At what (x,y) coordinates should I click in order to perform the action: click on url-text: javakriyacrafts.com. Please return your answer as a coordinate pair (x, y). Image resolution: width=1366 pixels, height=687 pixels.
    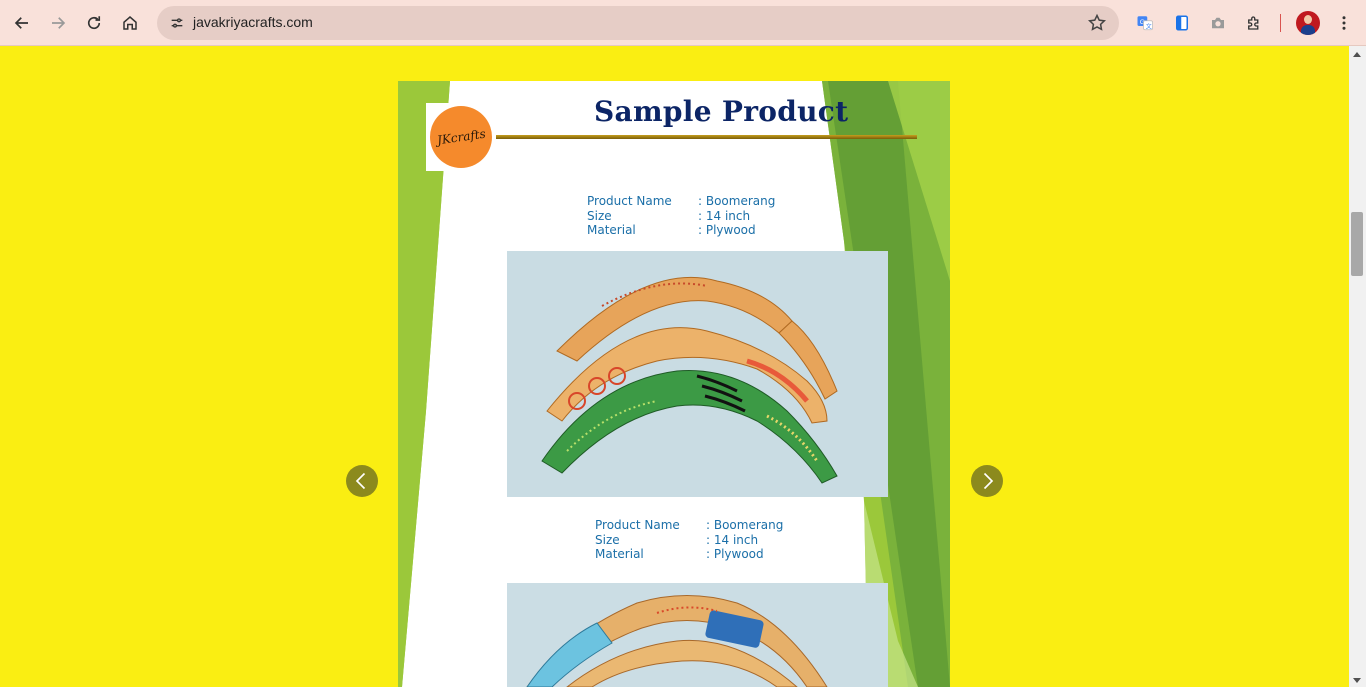
    Looking at the image, I should click on (253, 22).